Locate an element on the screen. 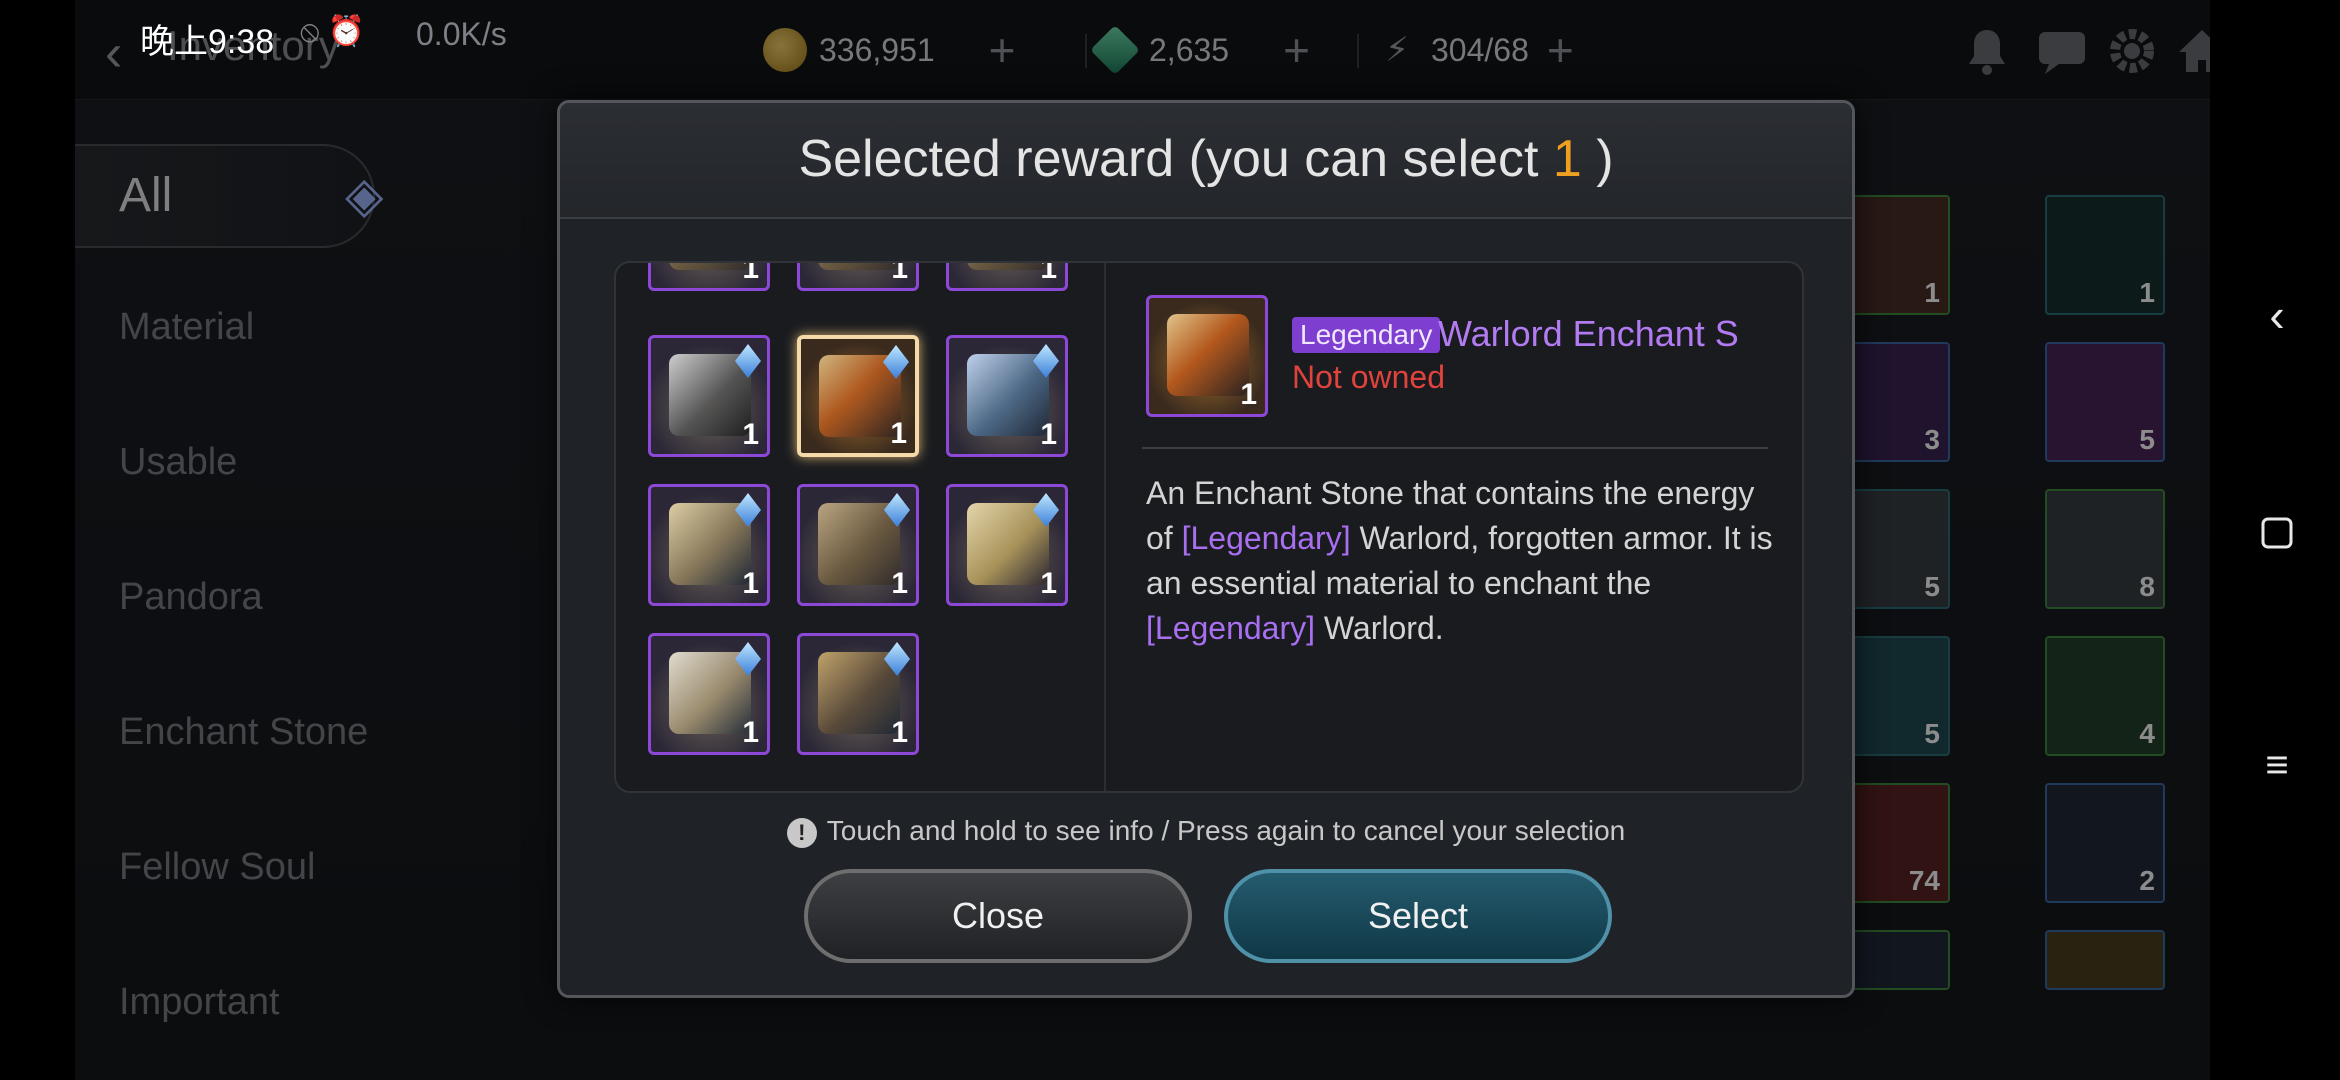  select-button: Select is located at coordinates (1418, 916).